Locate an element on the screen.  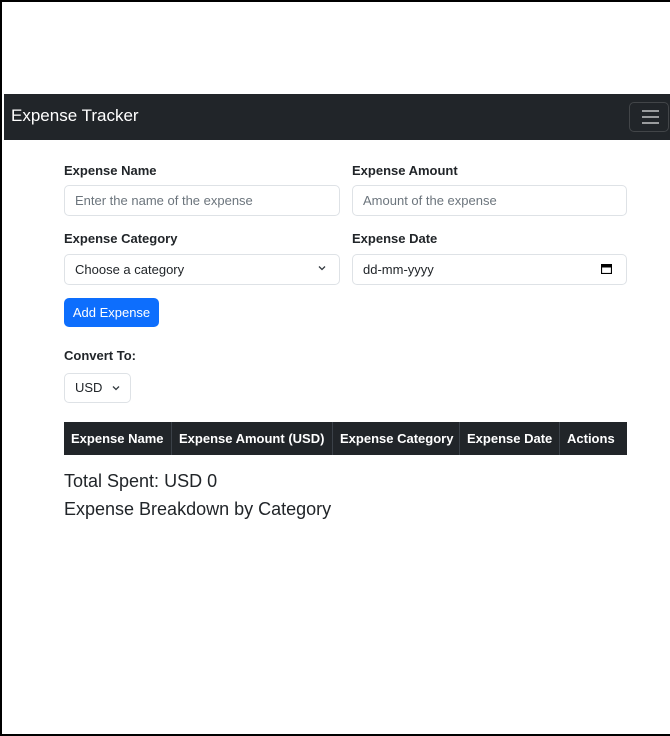
column-header-expense-name: Expense Name is located at coordinates (118, 438).